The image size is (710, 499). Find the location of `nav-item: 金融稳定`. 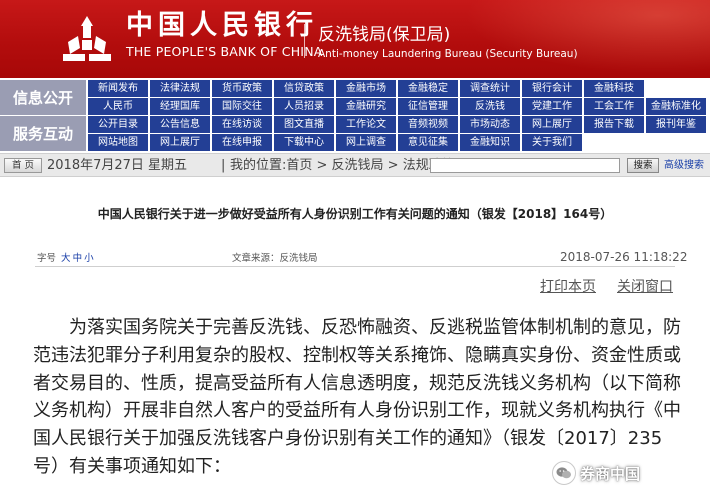

nav-item: 金融稳定 is located at coordinates (428, 88).